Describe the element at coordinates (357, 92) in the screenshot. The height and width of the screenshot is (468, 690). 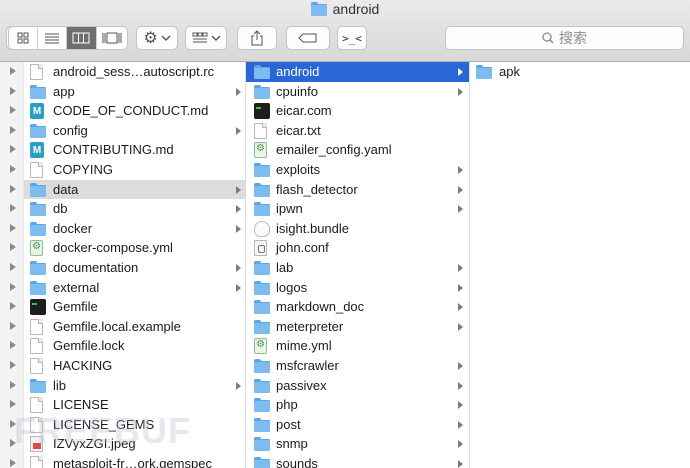
I see `file-row: cpuinfo` at that location.